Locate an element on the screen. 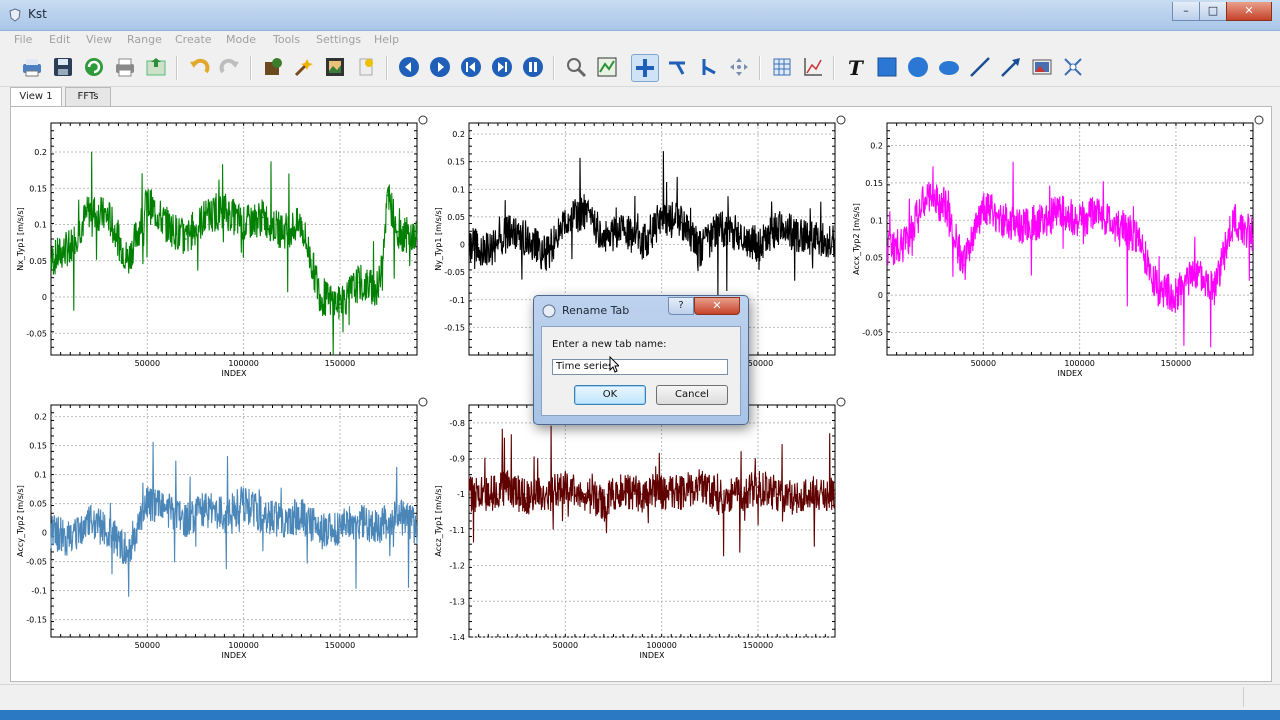 The image size is (1280, 720). ellipse-tool-button is located at coordinates (949, 67).